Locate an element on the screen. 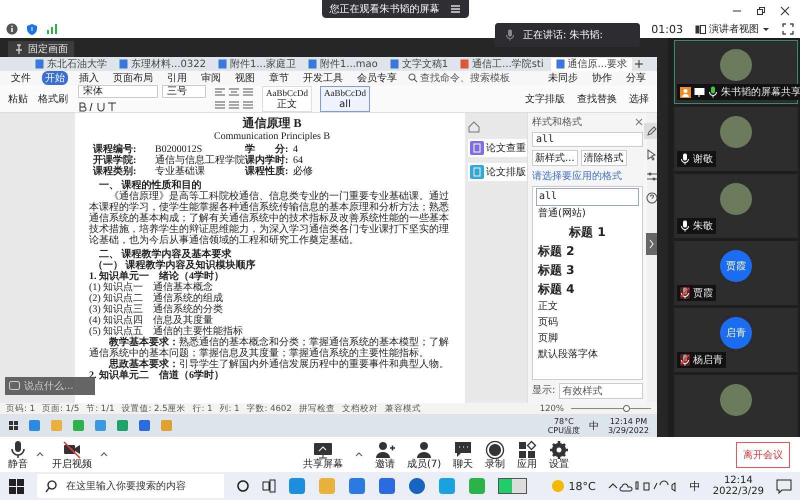  list-item: (5) 知识点五 通信的主要性能指标 is located at coordinates (166, 331).